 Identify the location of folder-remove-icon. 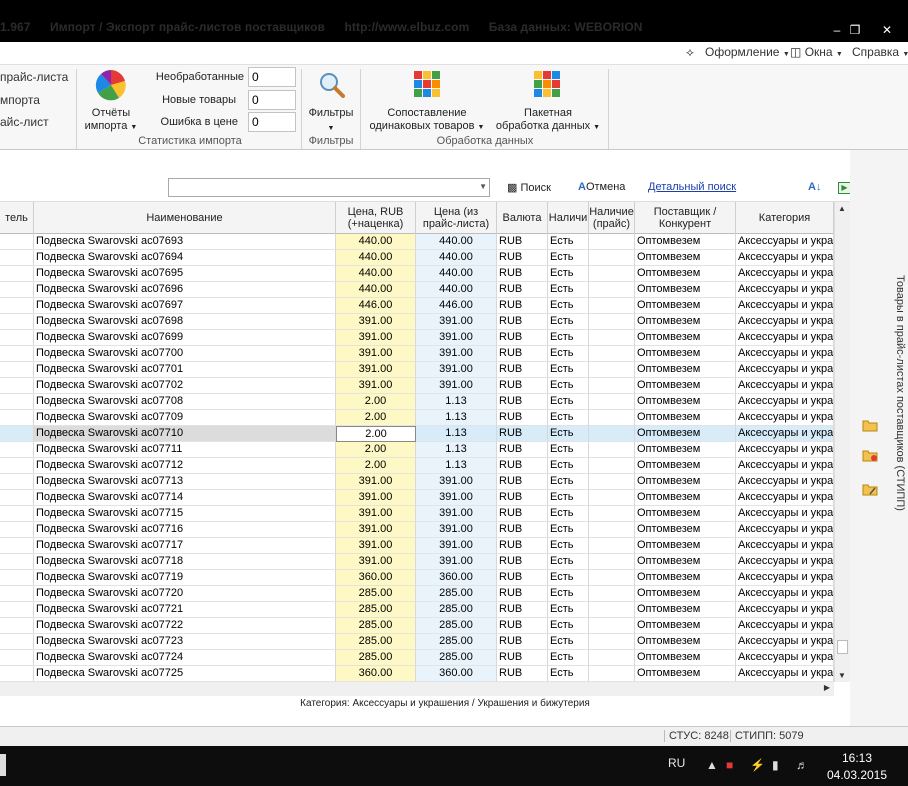
(870, 455).